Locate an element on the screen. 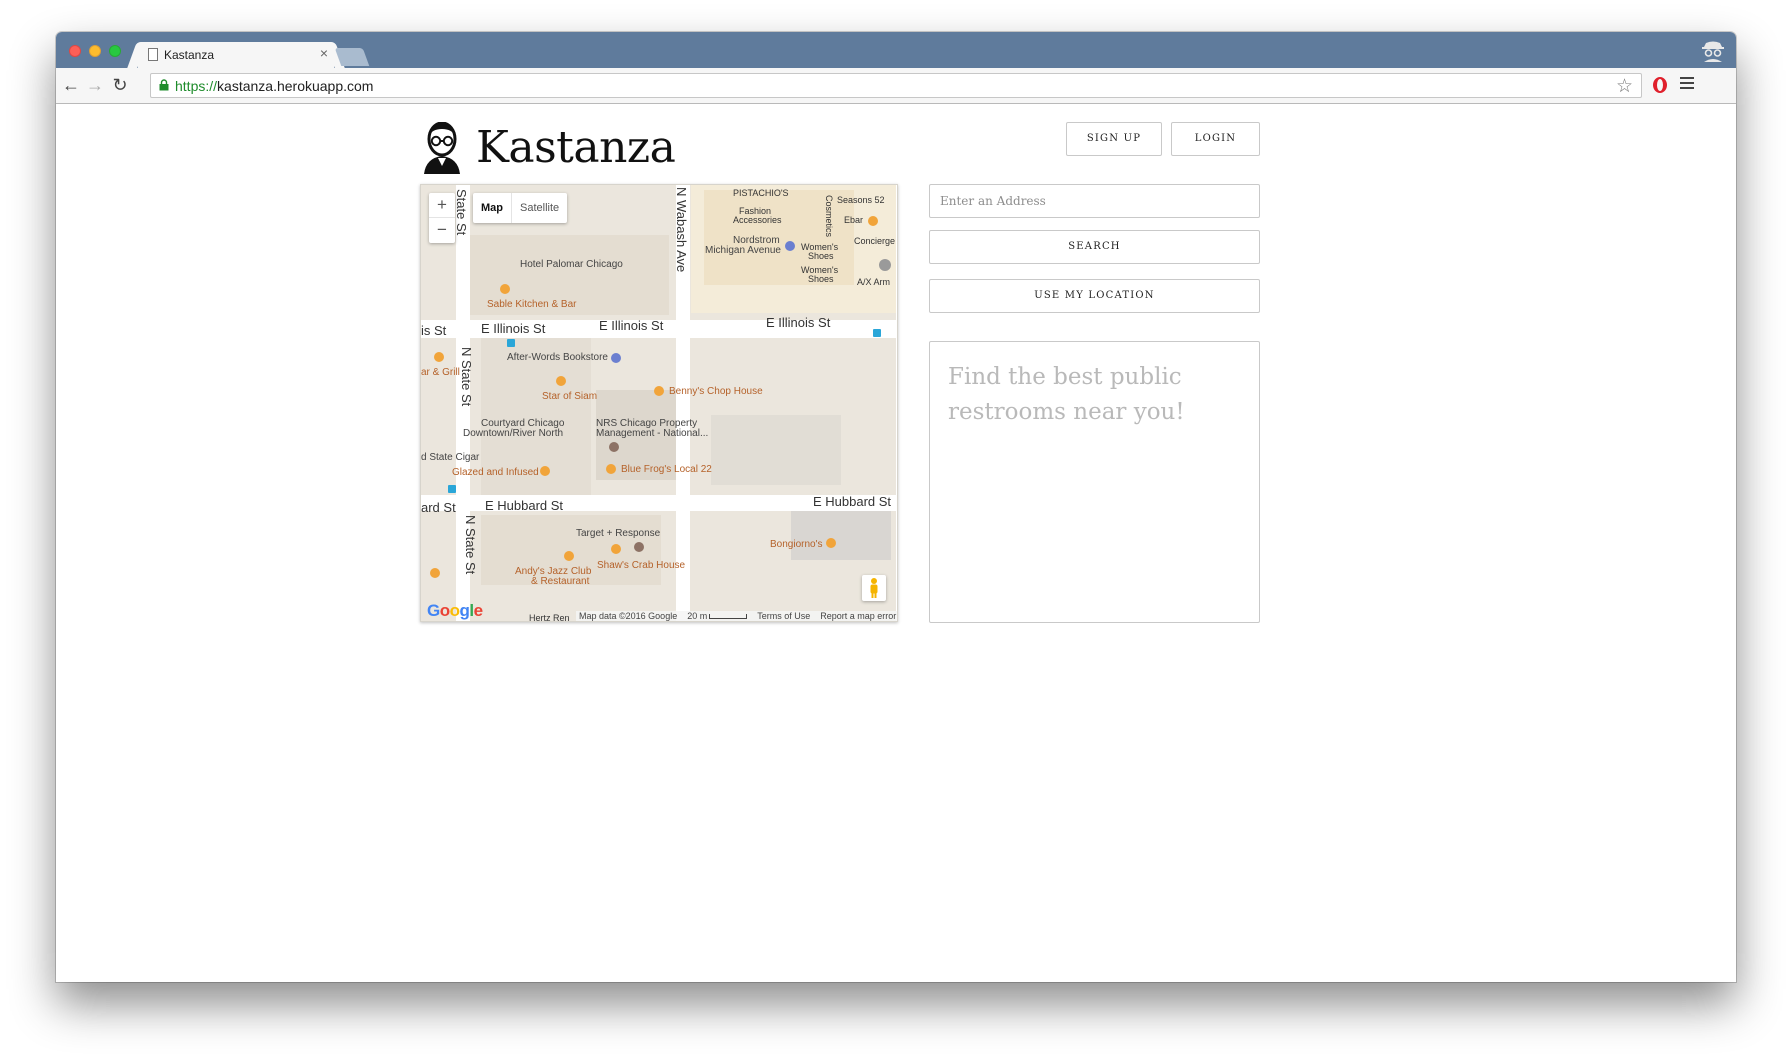 This screenshot has height=1063, width=1792. map-street-label: is St is located at coordinates (434, 330).